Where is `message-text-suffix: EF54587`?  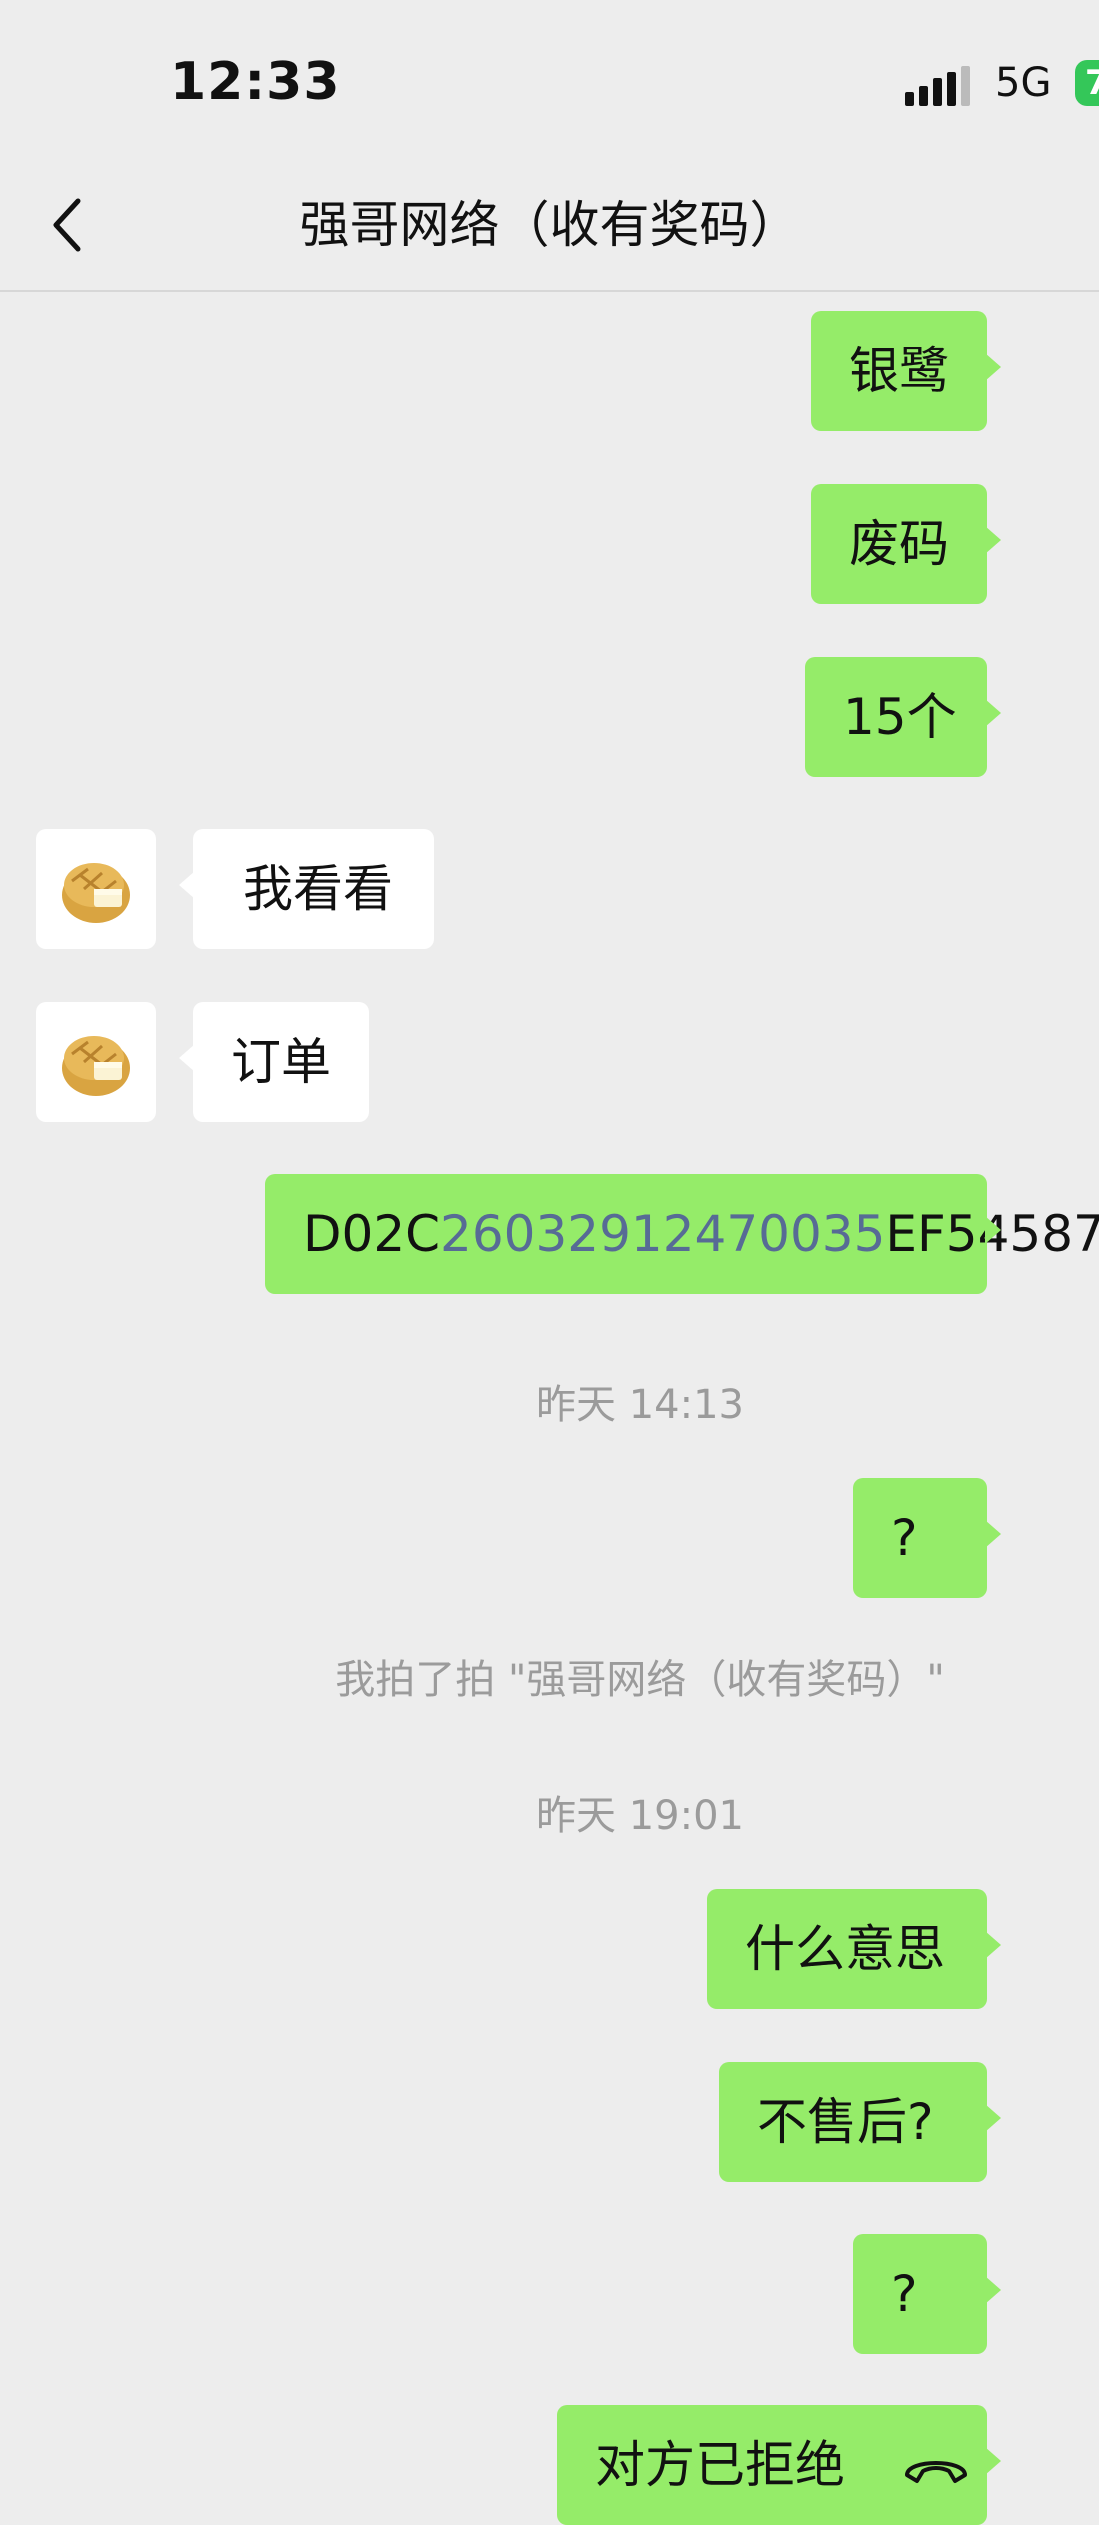 message-text-suffix: EF54587 is located at coordinates (992, 1234).